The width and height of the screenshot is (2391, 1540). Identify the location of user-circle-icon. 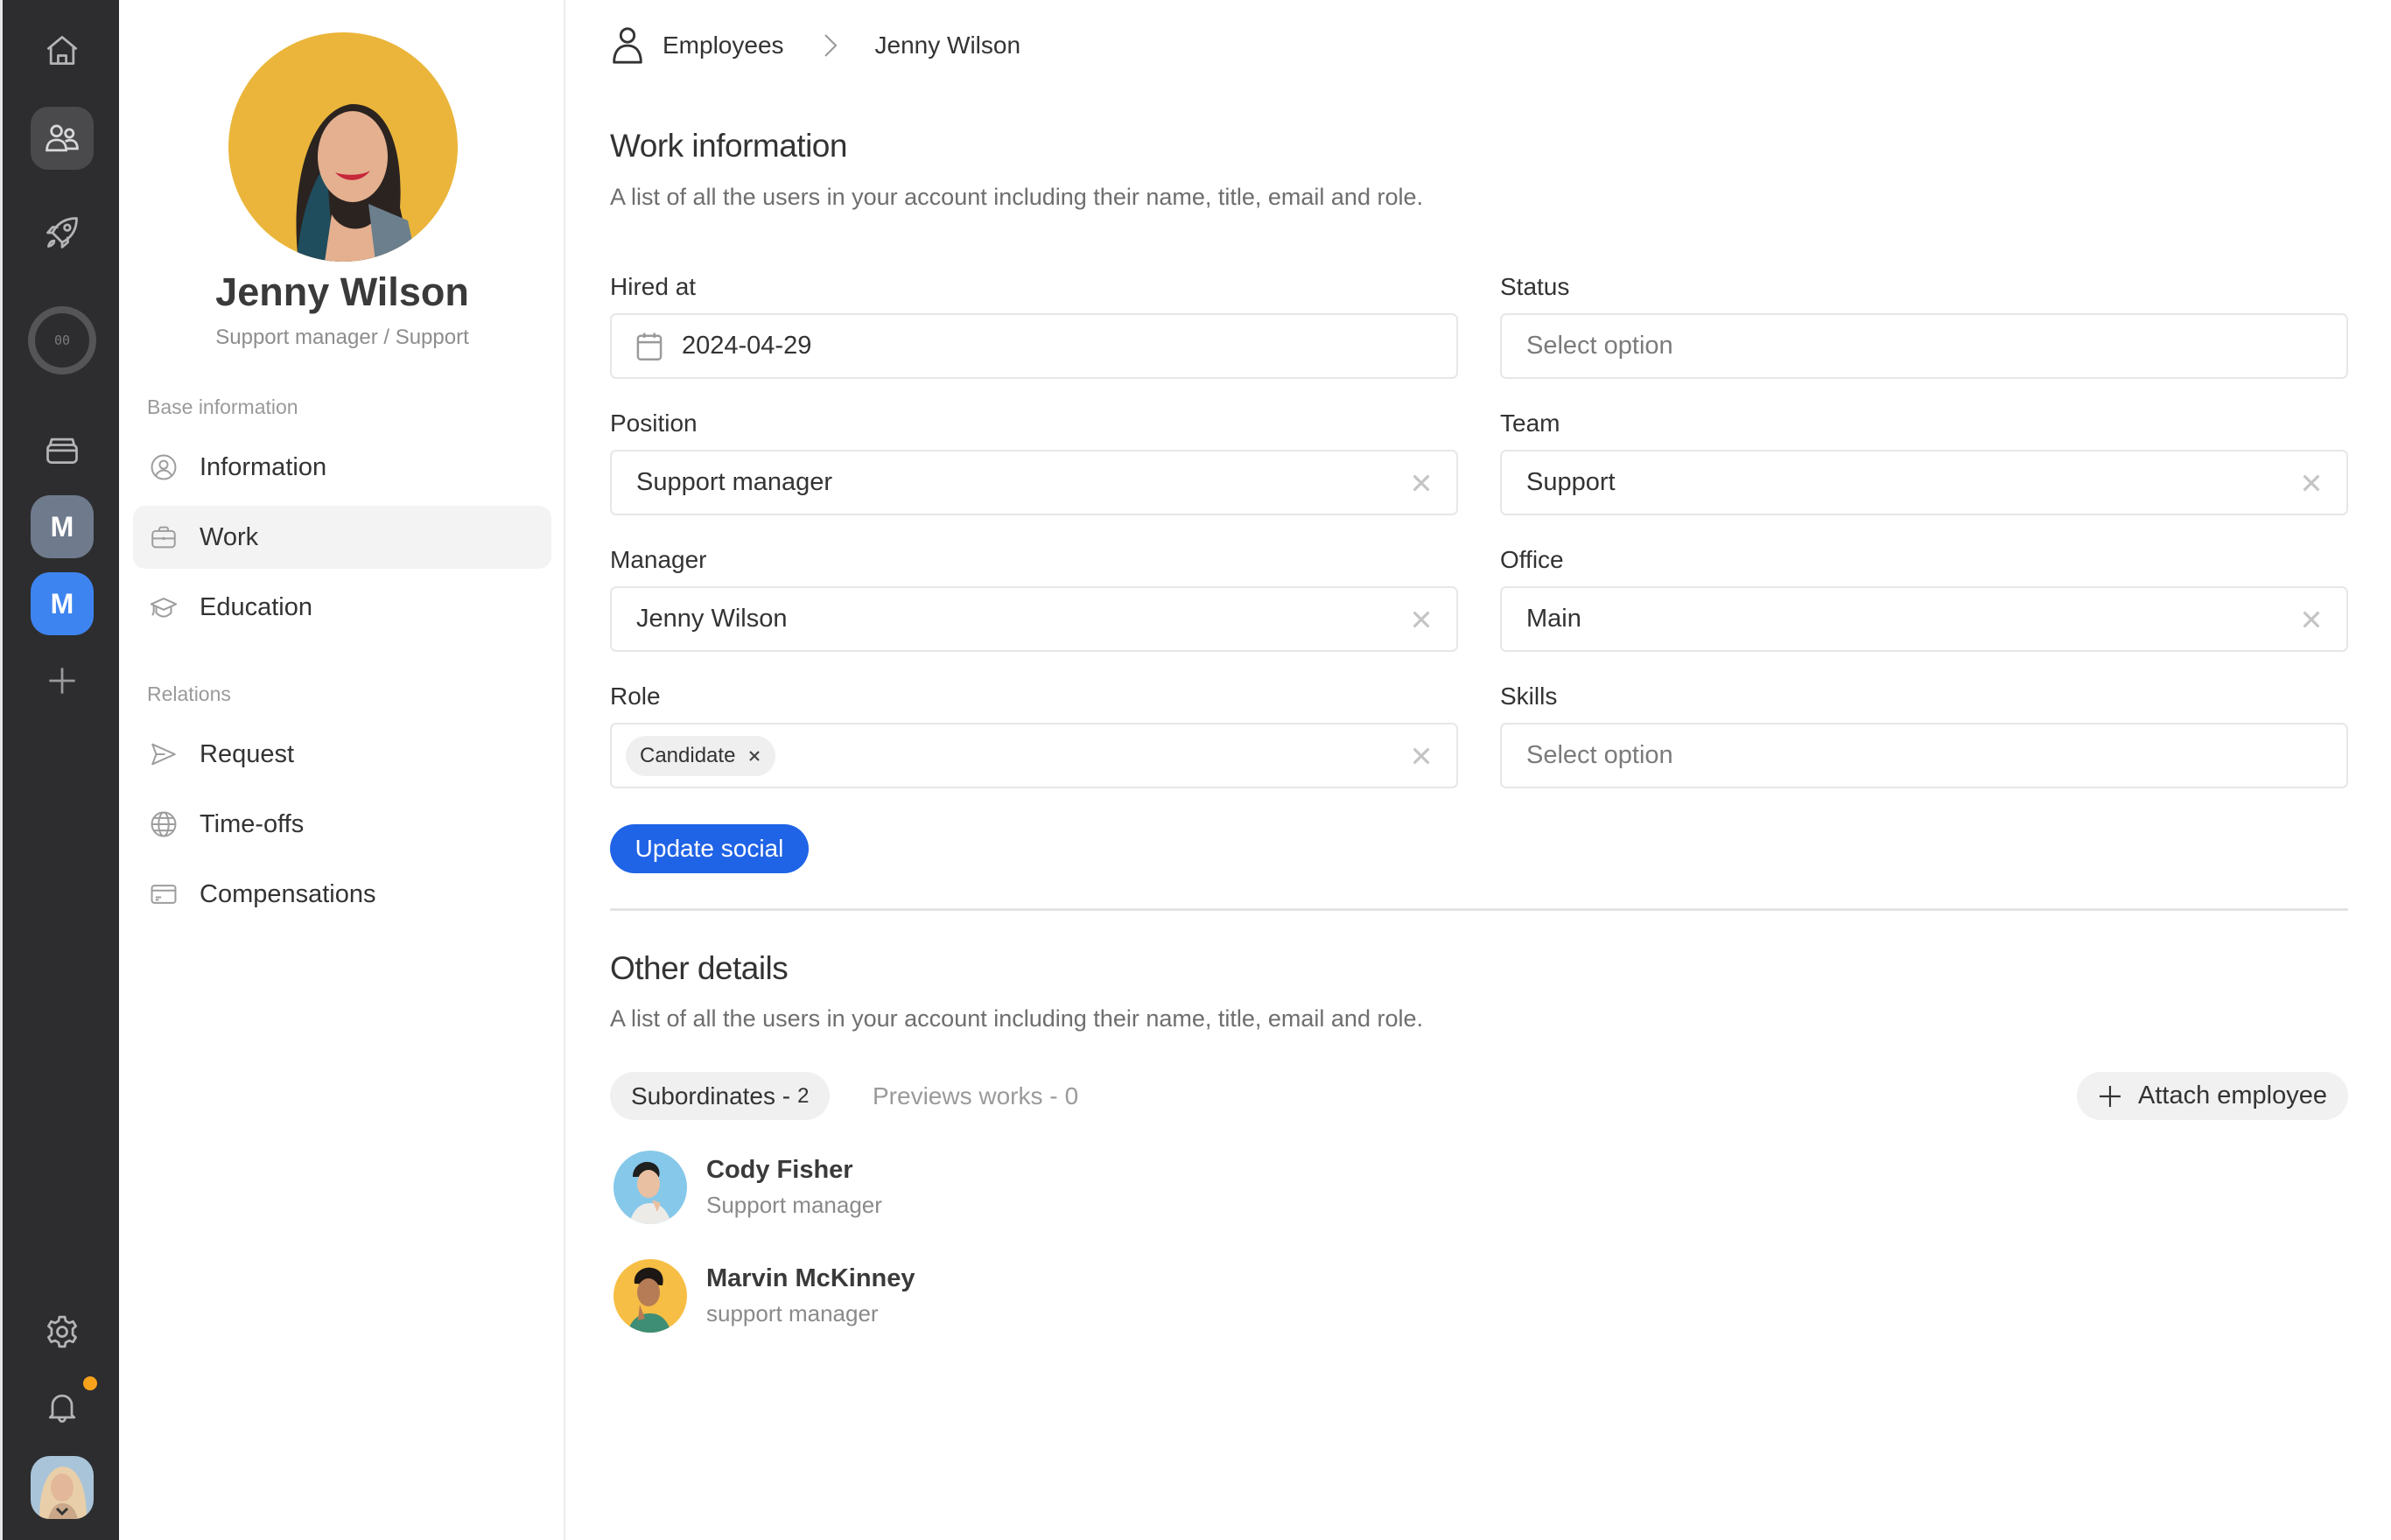
(163, 467).